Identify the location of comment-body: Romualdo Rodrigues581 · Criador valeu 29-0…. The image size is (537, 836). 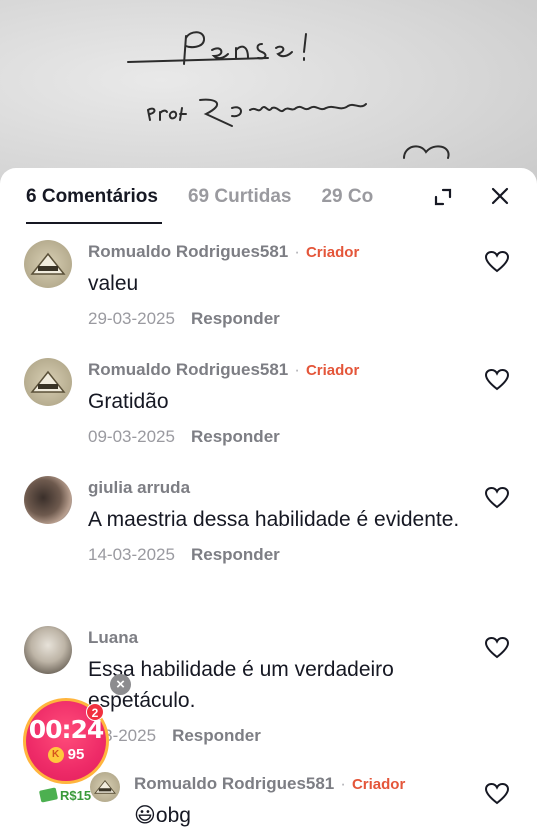
(282, 285).